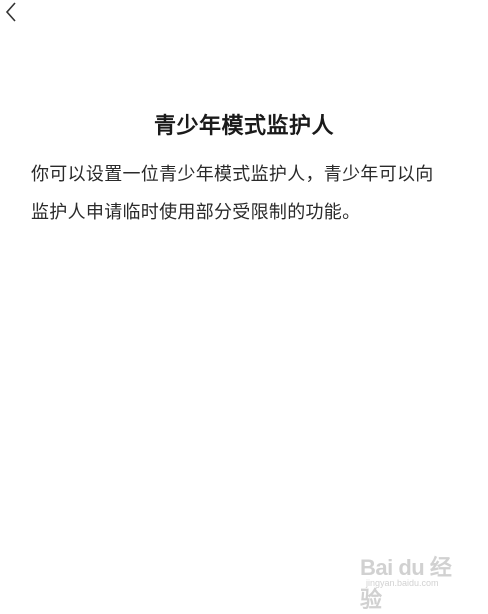 The width and height of the screenshot is (488, 614). What do you see at coordinates (243, 126) in the screenshot?
I see `page-title: 青少年模式监护人` at bounding box center [243, 126].